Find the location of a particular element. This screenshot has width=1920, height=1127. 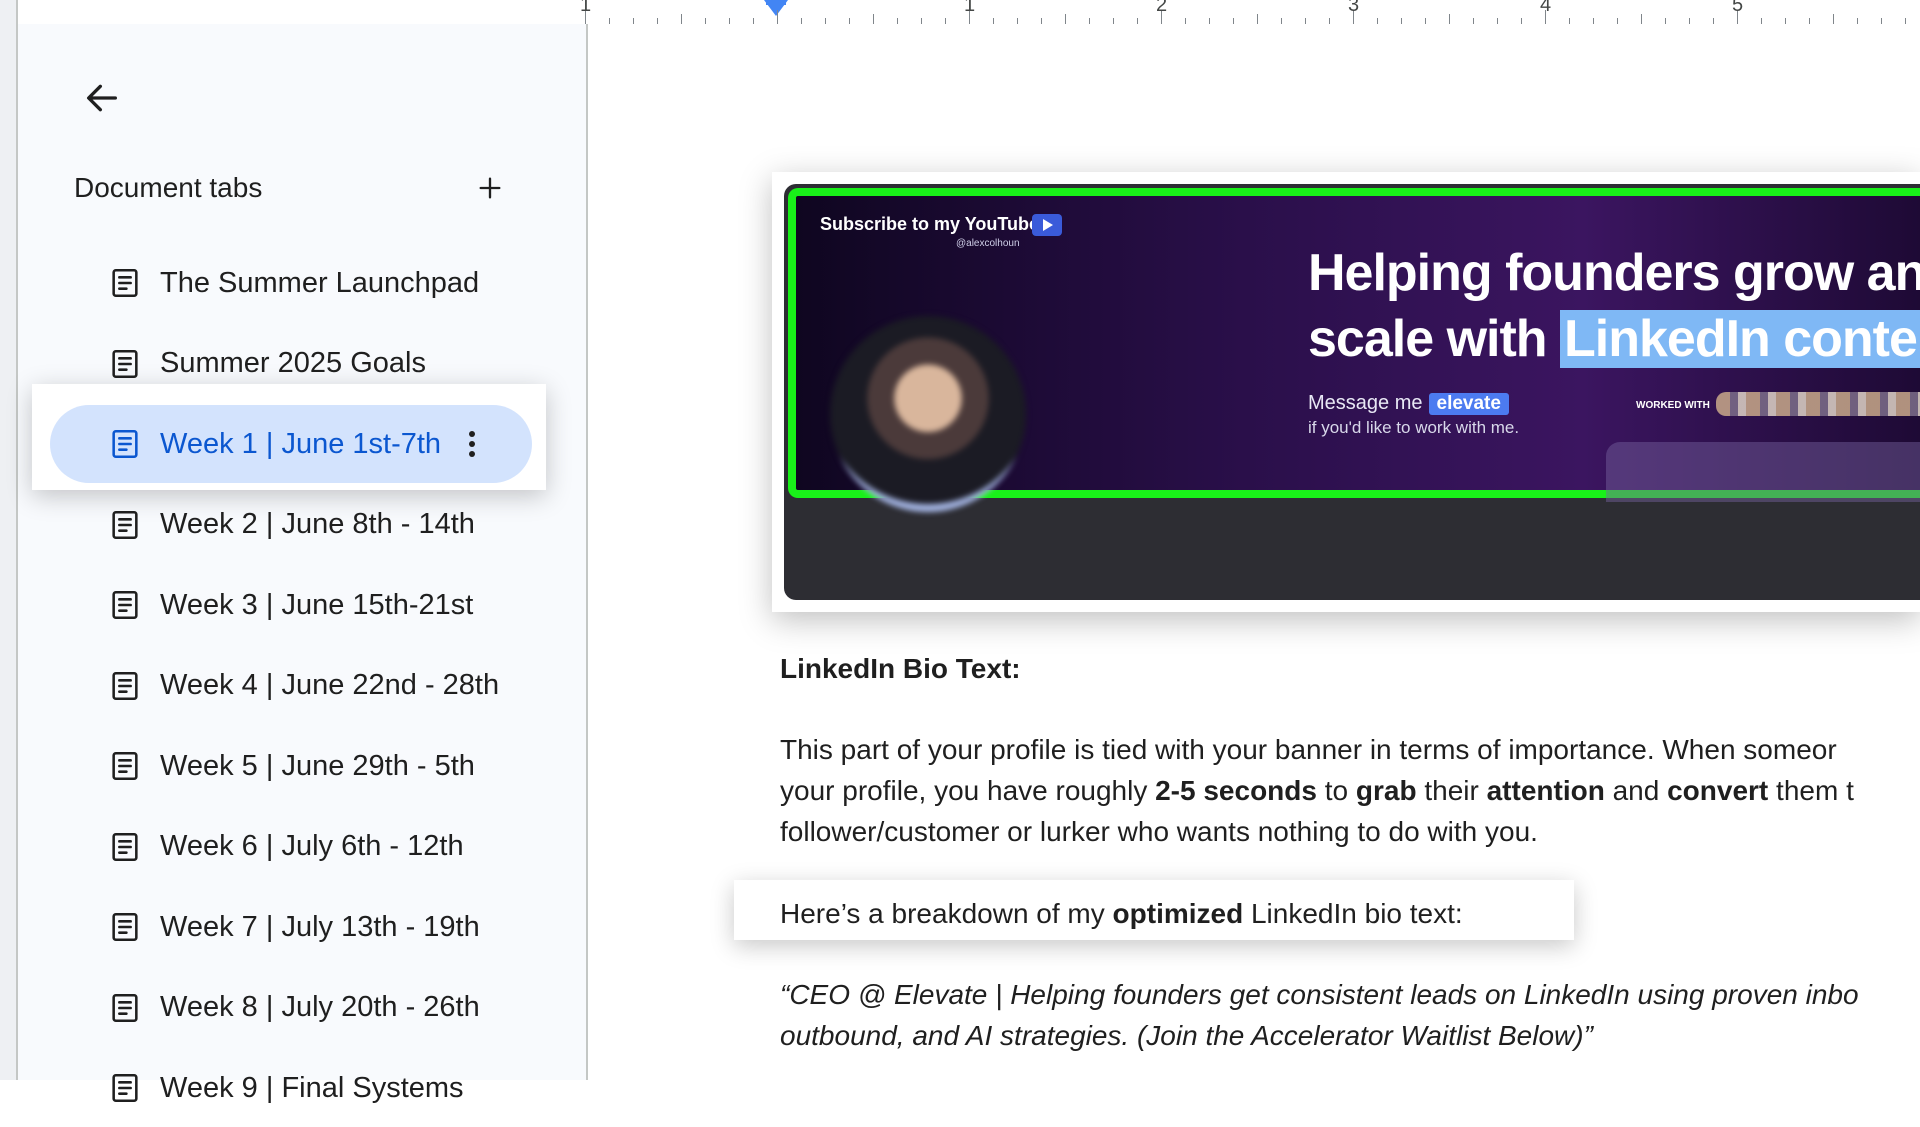

text-run: to is located at coordinates (1336, 790).